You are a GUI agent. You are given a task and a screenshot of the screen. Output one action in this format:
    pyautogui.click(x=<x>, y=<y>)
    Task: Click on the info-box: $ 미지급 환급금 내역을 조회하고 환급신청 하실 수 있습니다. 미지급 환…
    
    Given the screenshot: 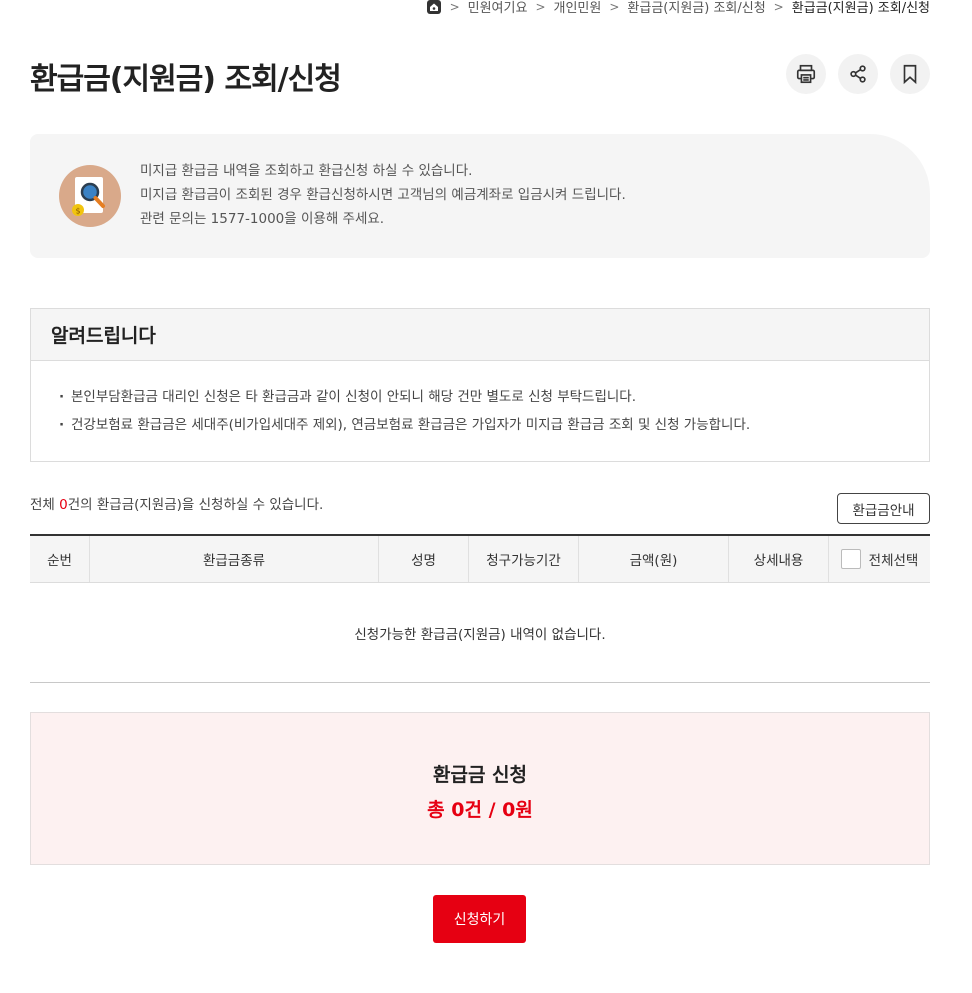 What is the action you would take?
    pyautogui.click(x=480, y=196)
    